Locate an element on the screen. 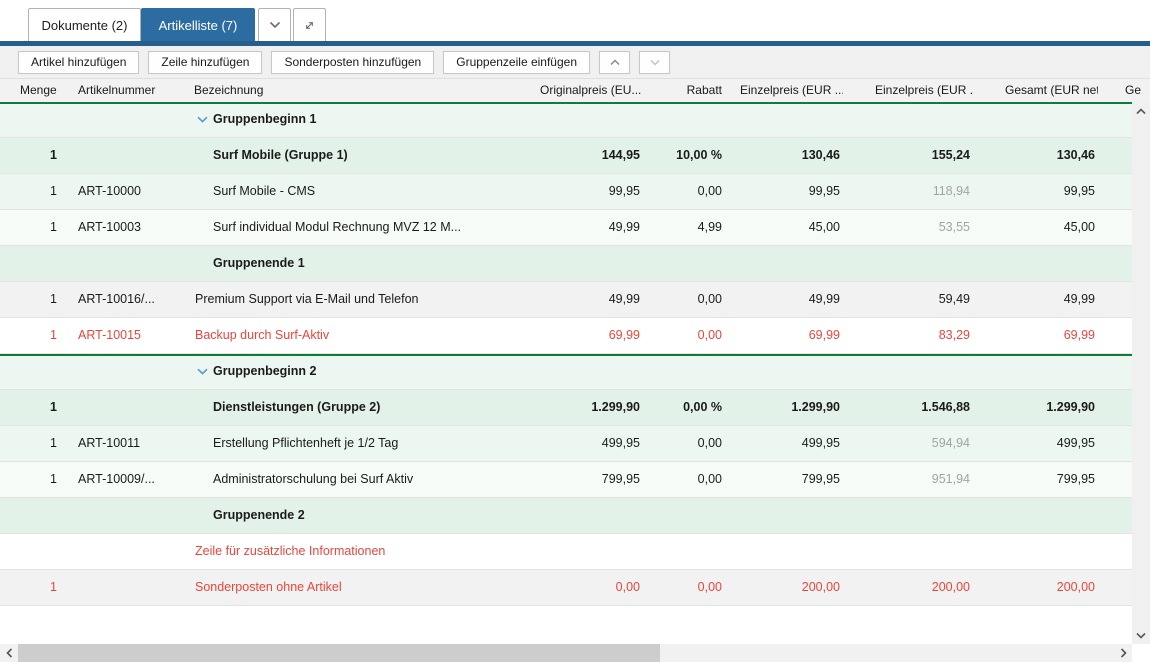 Image resolution: width=1150 pixels, height=662 pixels. cell-ep2: 594,94 is located at coordinates (908, 443).